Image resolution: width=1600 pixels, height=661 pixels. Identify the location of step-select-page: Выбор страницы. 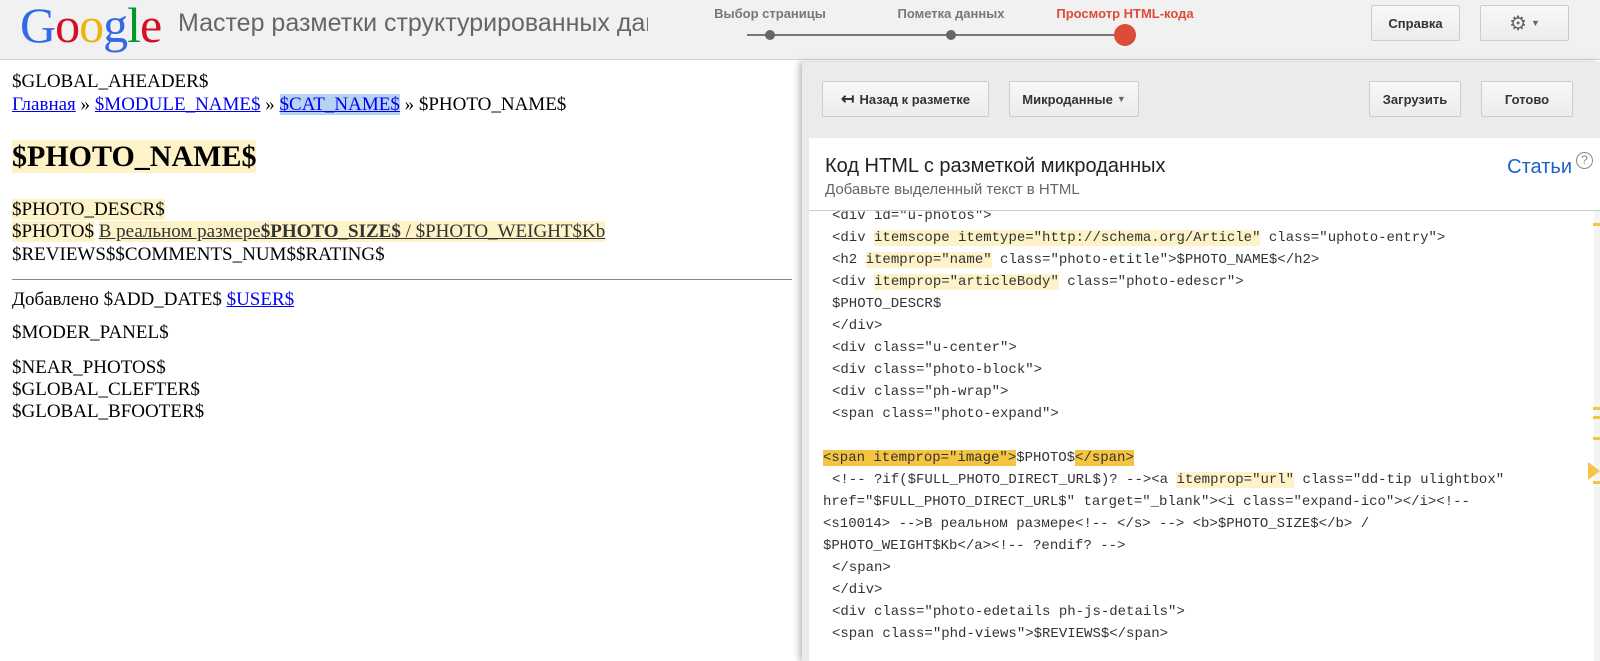
(770, 20).